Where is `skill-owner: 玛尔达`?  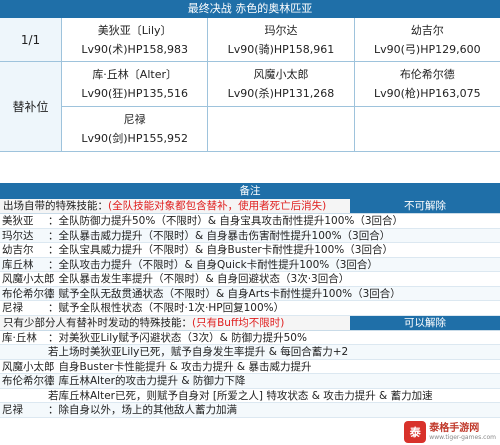 skill-owner: 玛尔达 is located at coordinates (18, 235).